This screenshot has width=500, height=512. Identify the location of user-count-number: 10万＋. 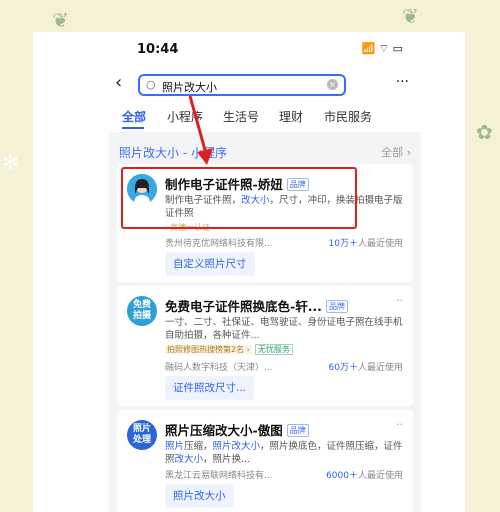
(343, 244).